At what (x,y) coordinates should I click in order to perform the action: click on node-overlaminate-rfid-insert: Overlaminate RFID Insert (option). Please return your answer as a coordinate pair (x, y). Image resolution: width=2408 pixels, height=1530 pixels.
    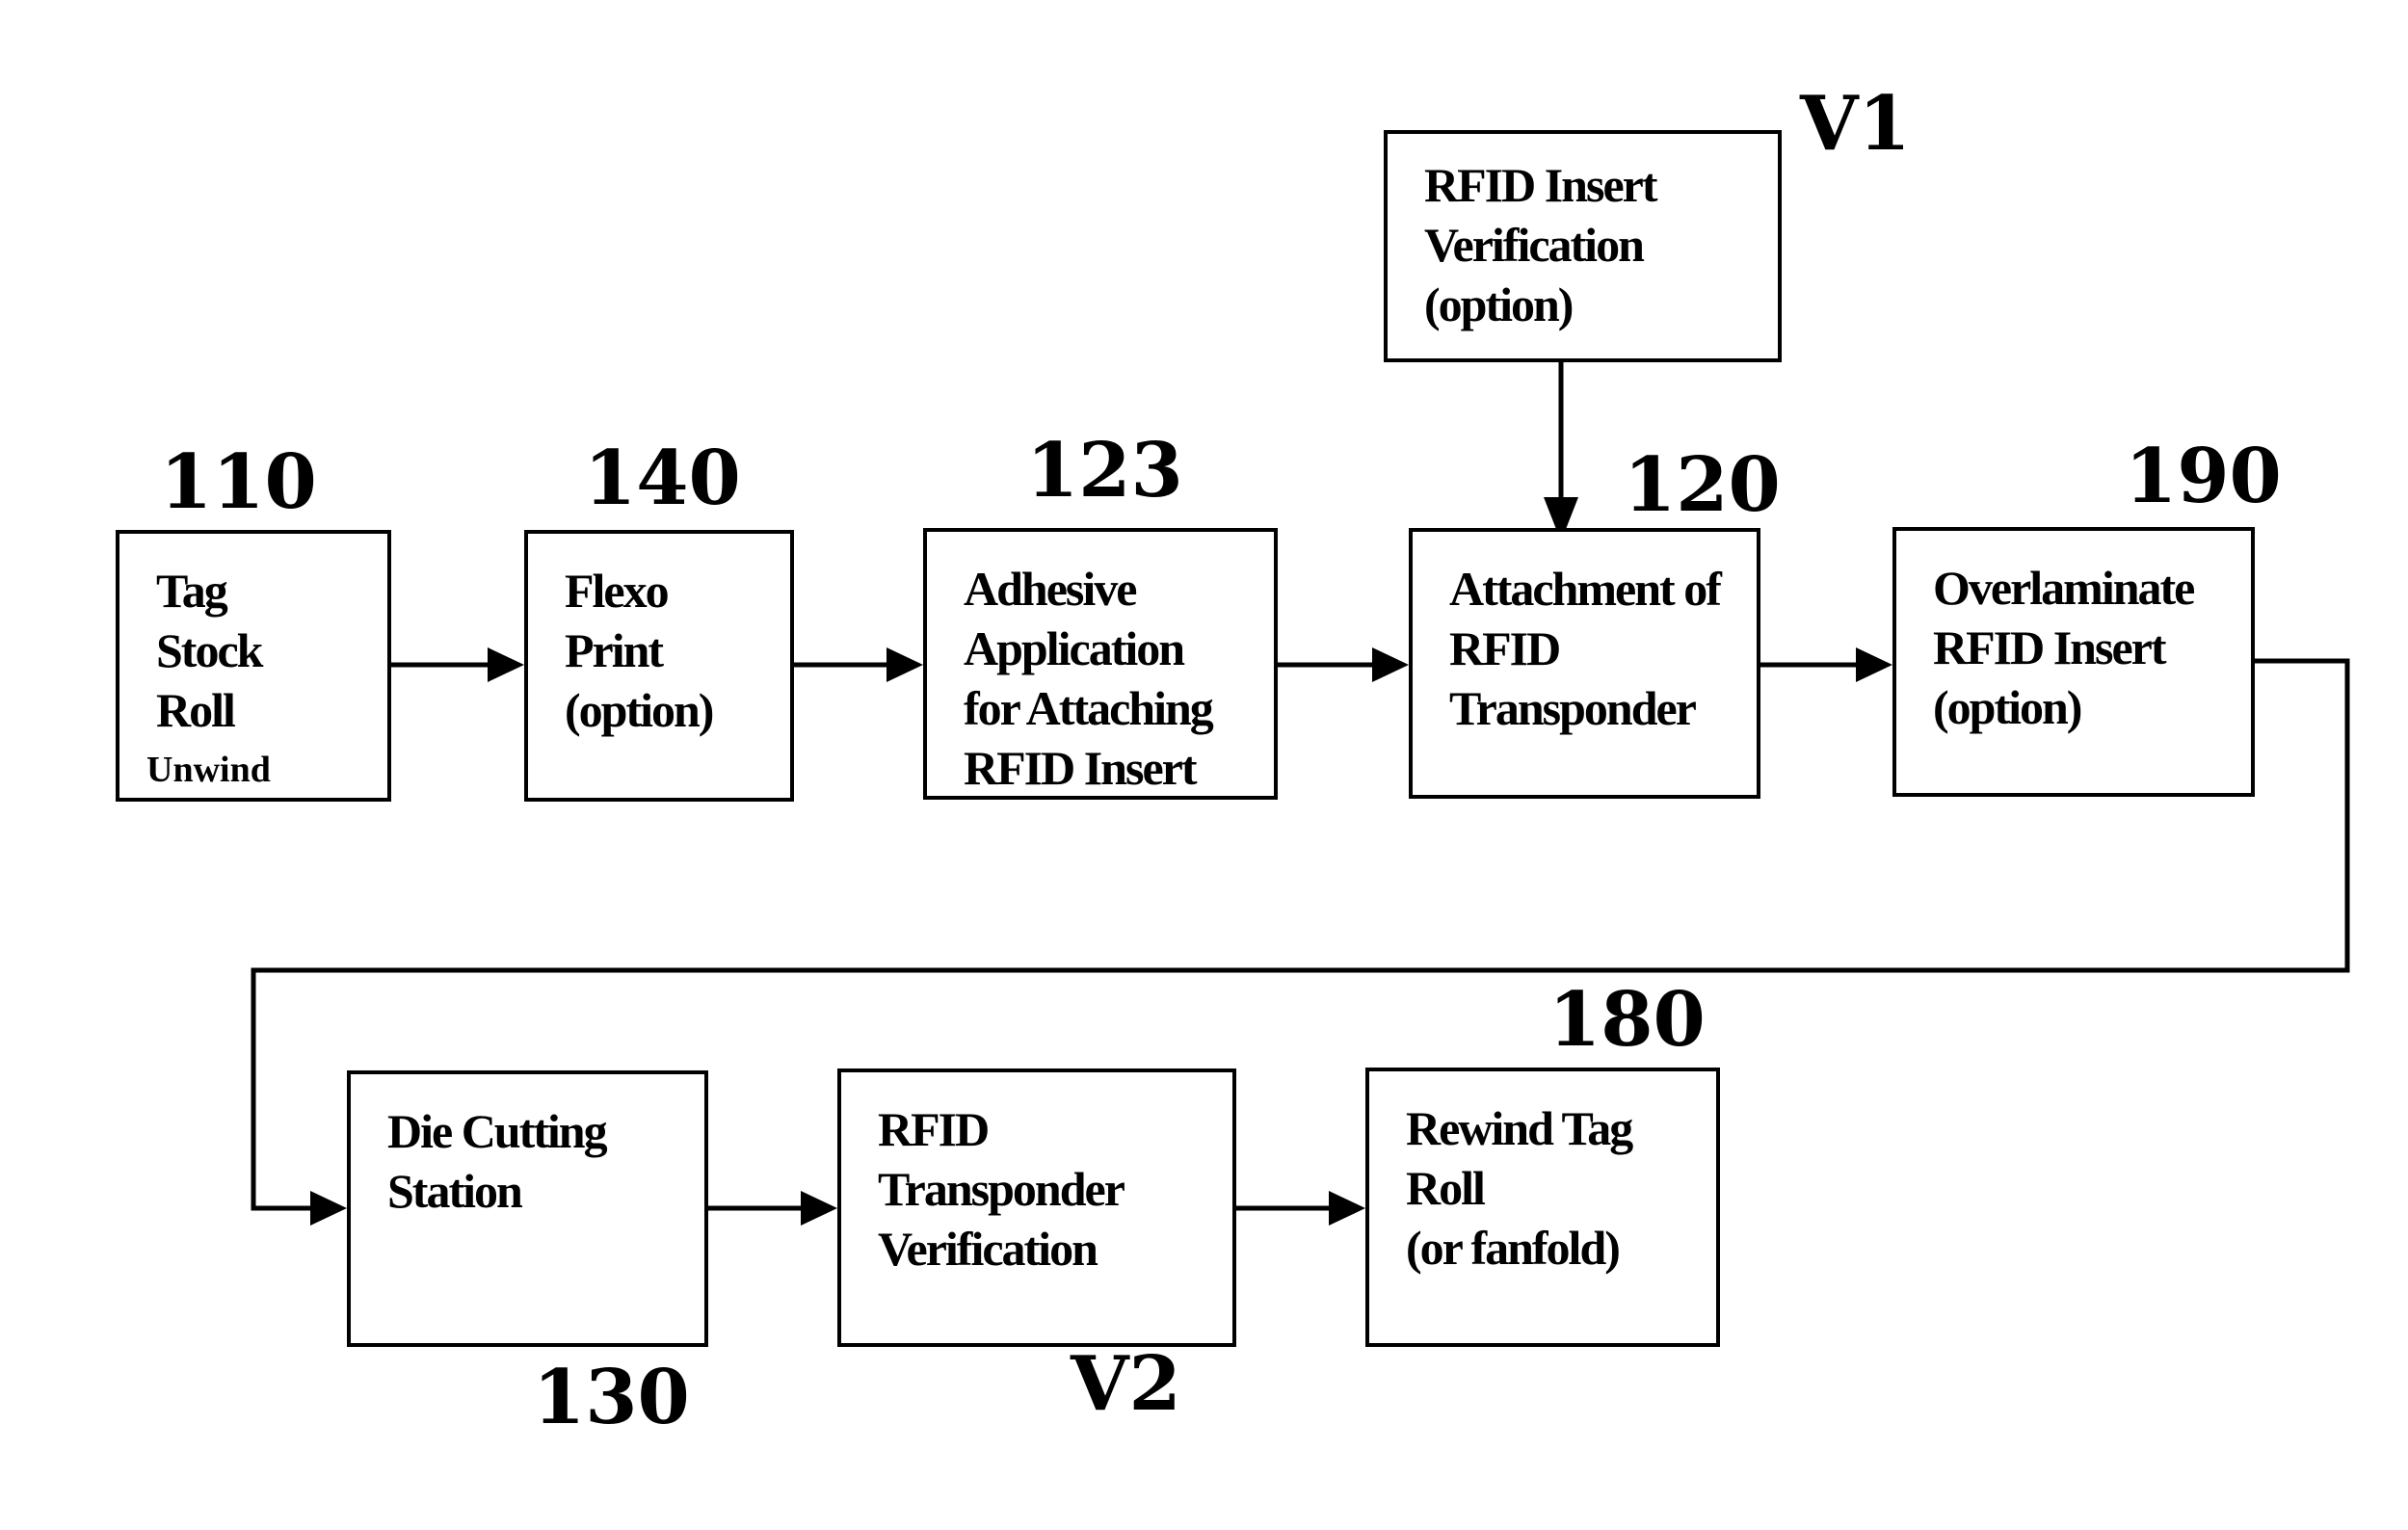
    Looking at the image, I should click on (2073, 662).